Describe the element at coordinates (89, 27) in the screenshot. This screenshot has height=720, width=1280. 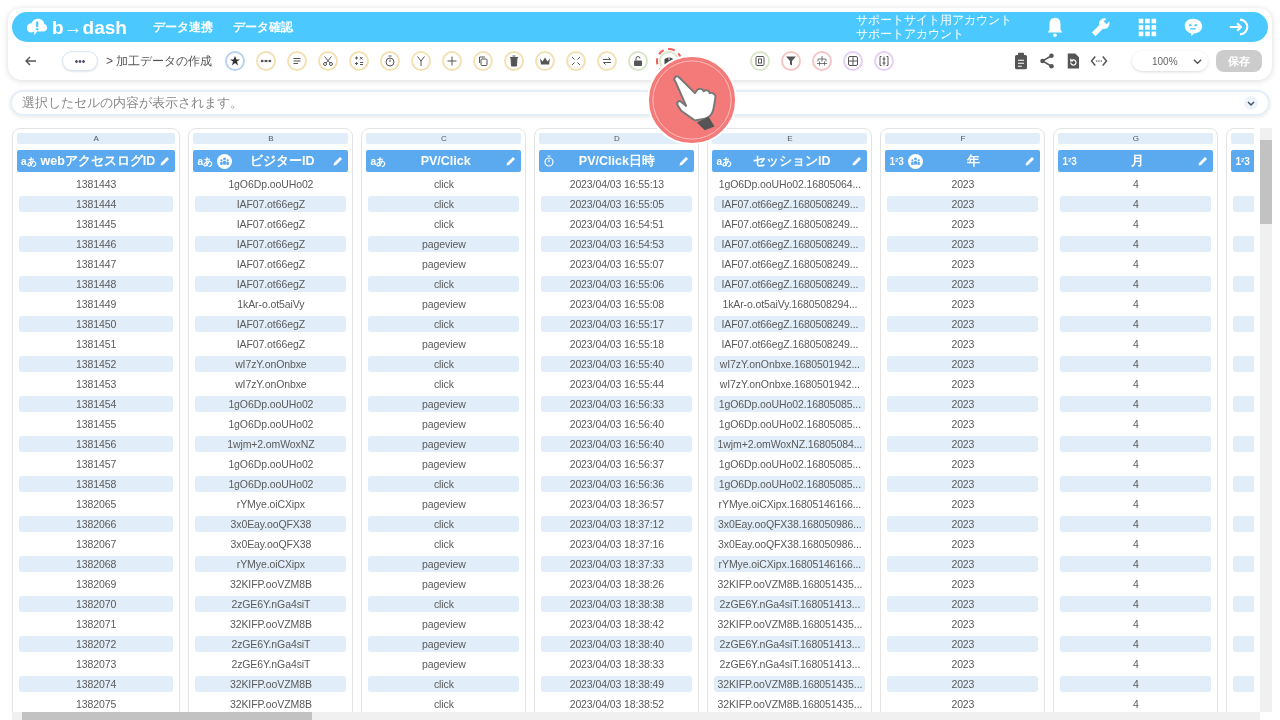
I see `logo-text: b→dash` at that location.